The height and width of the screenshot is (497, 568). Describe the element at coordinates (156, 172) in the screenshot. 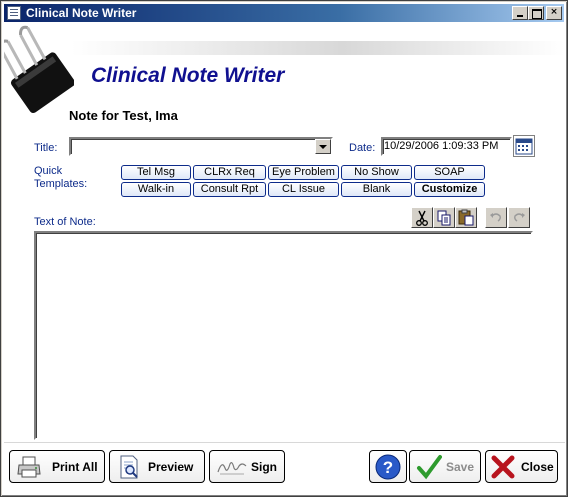

I see `template-tel-msg-button: Tel Msg` at that location.